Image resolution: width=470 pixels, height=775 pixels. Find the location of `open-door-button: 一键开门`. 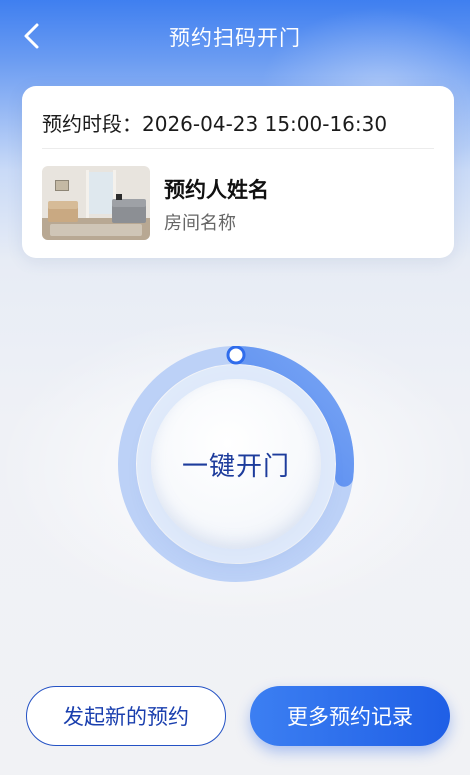

open-door-button: 一键开门 is located at coordinates (236, 464).